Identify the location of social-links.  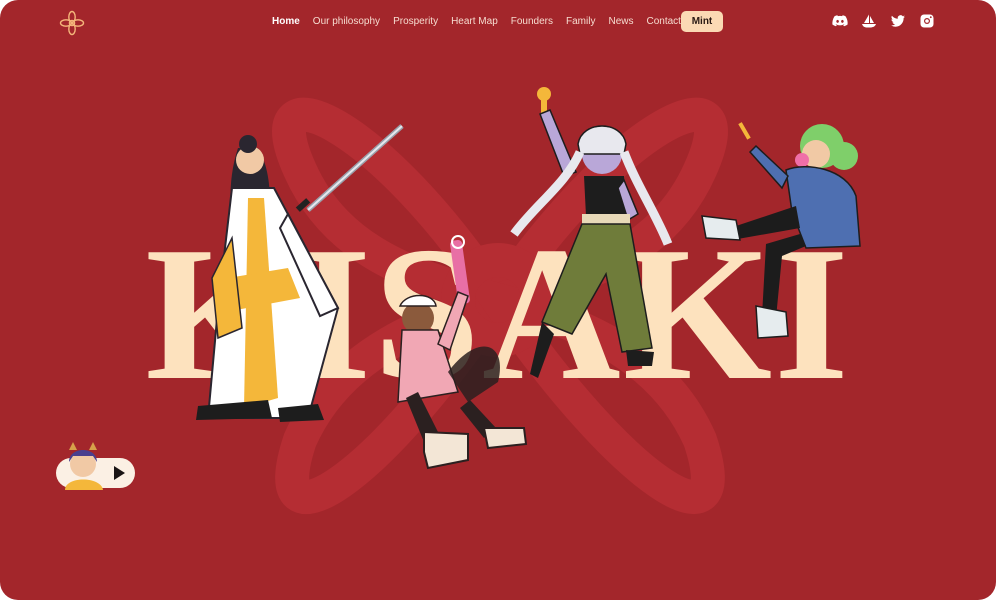
(883, 21).